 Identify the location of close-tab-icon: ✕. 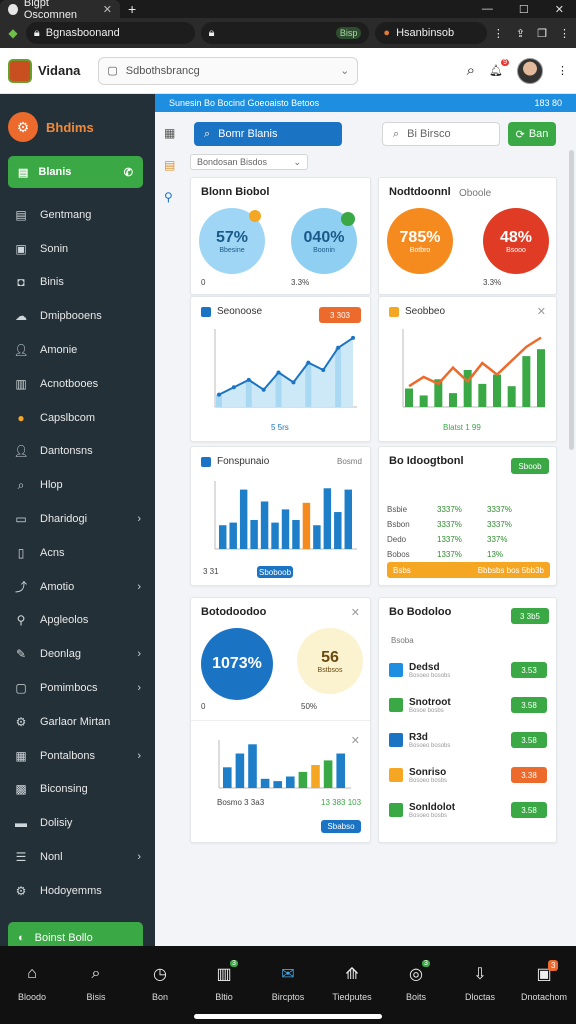
(107, 9).